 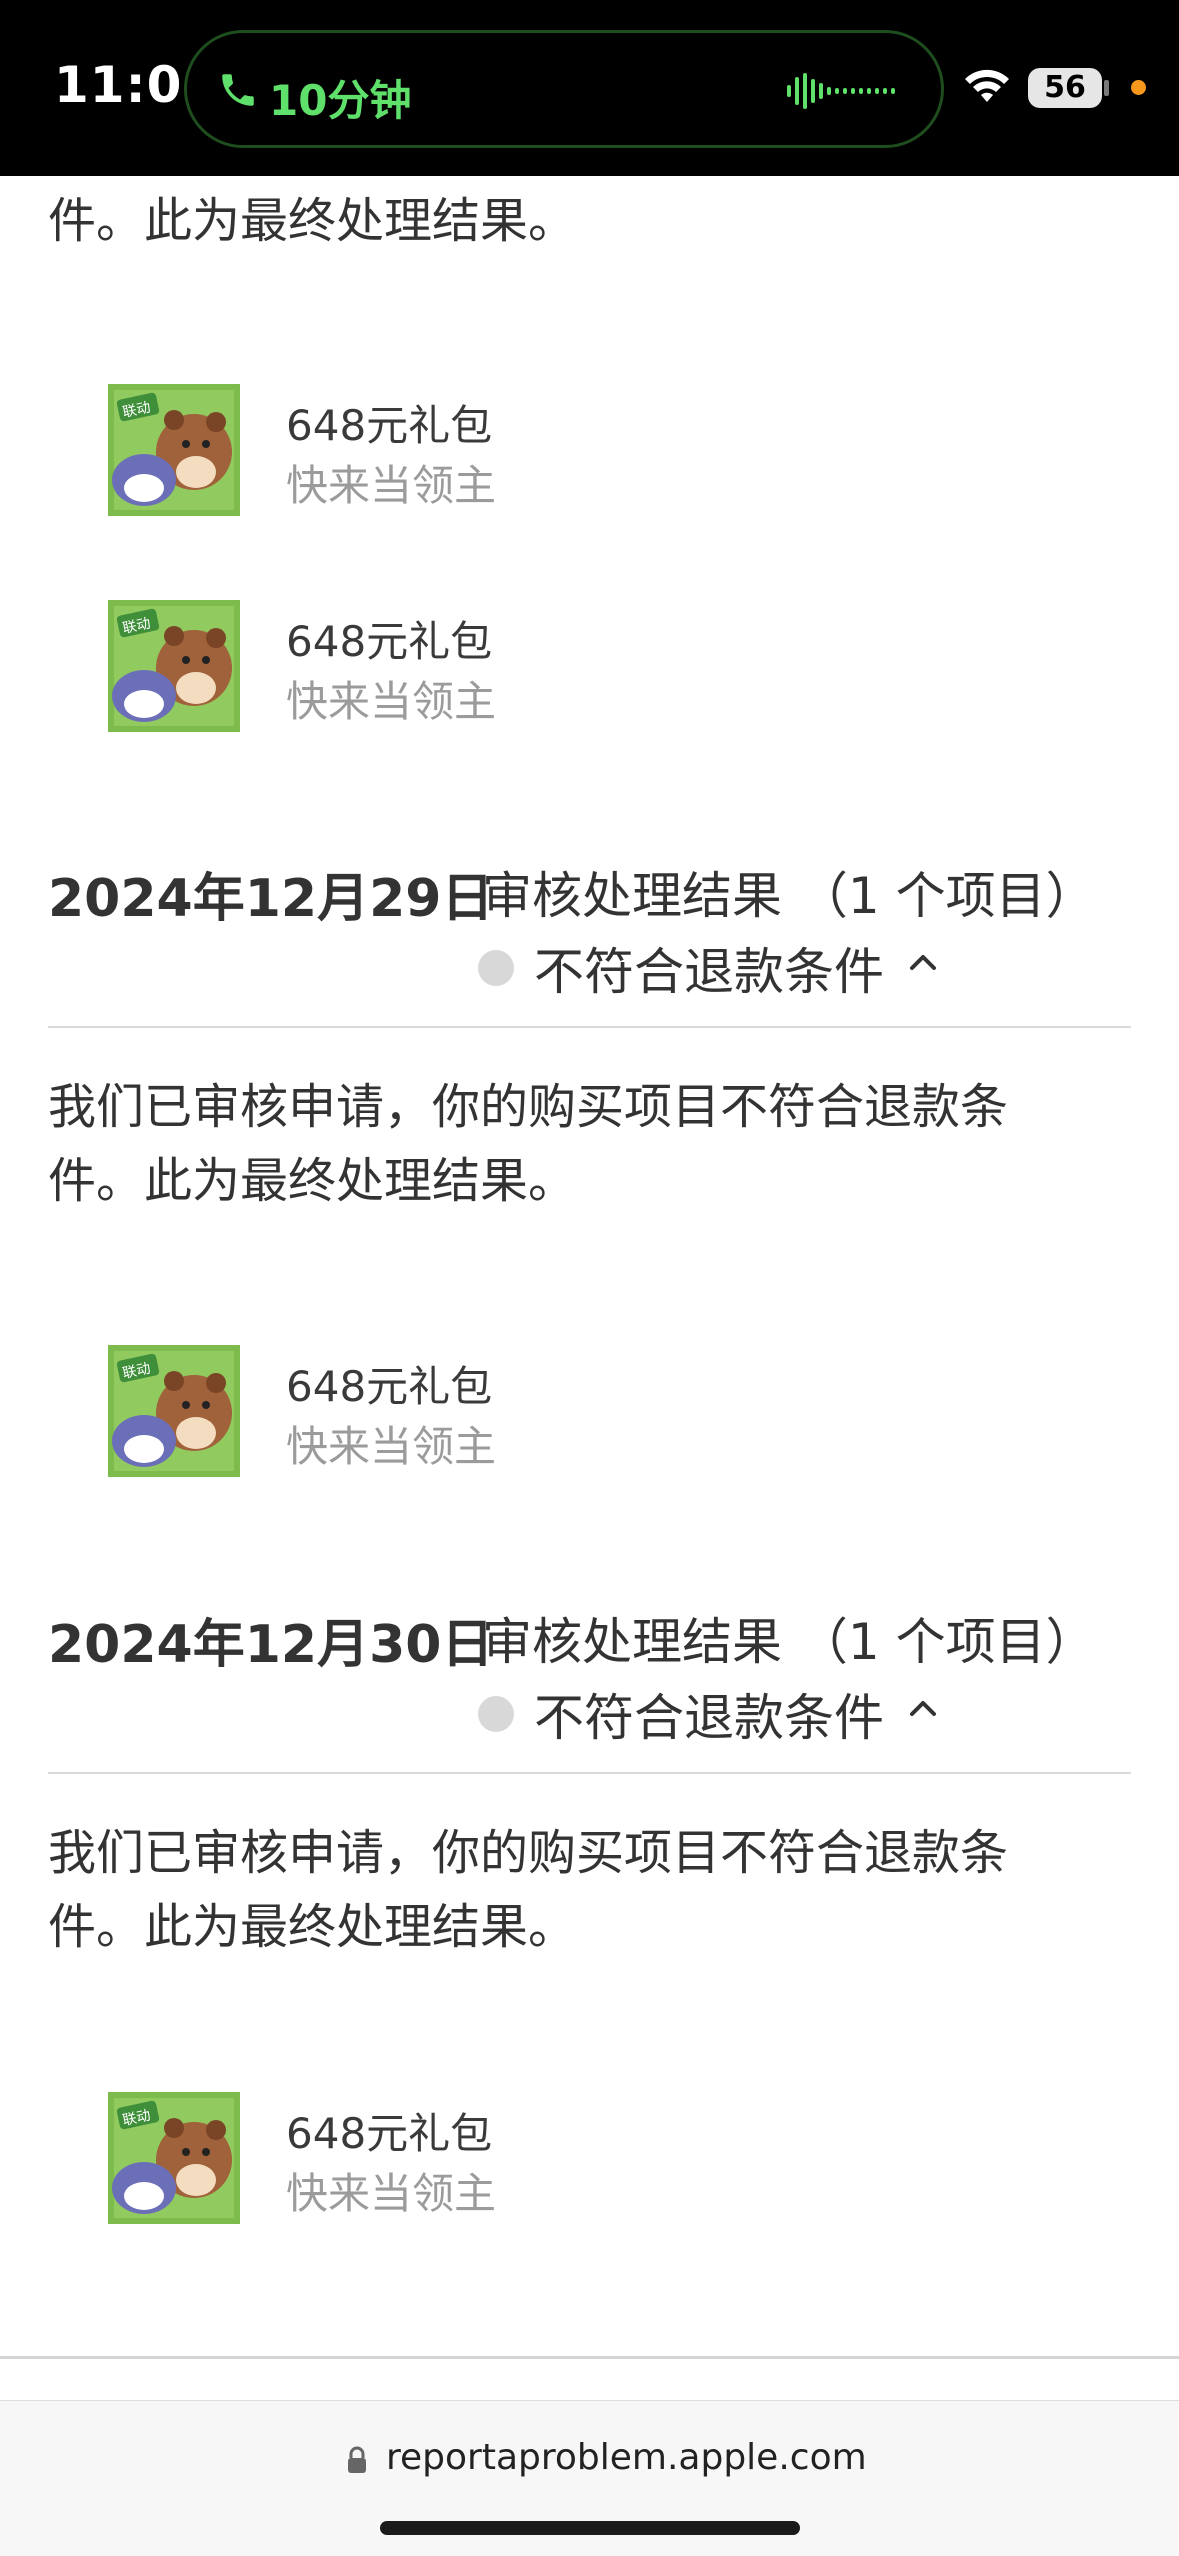 What do you see at coordinates (1065, 88) in the screenshot?
I see `battery-indicator: 56` at bounding box center [1065, 88].